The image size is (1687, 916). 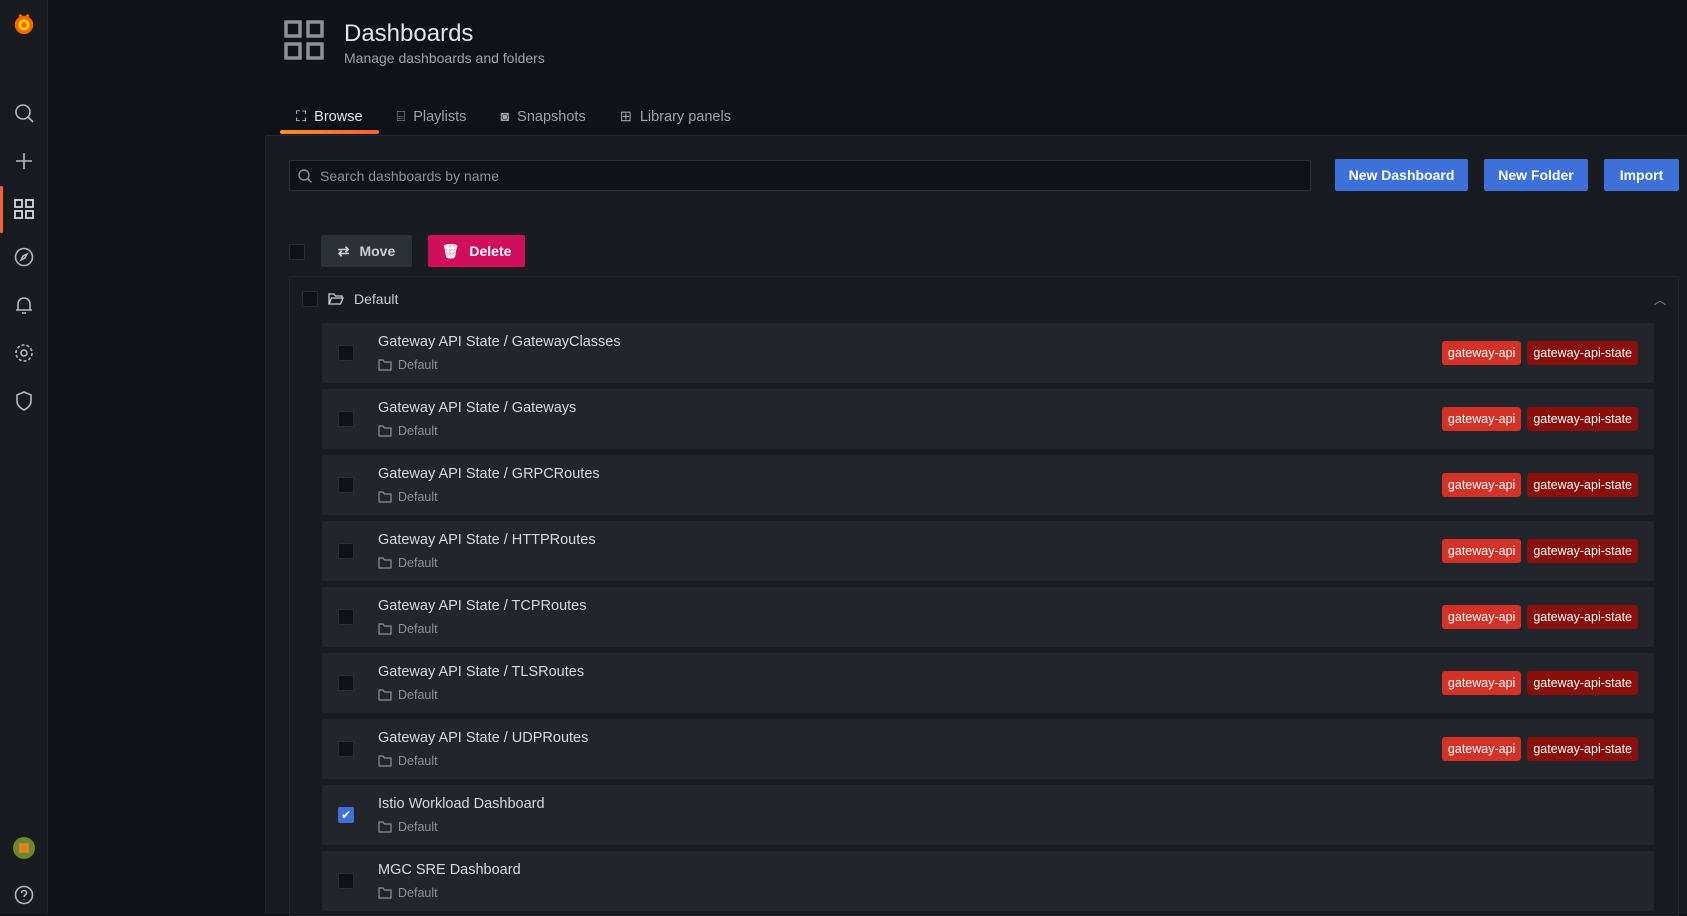 What do you see at coordinates (988, 815) in the screenshot?
I see `dashboard-list-item: ✔ Istio Workload Dashboard Default` at bounding box center [988, 815].